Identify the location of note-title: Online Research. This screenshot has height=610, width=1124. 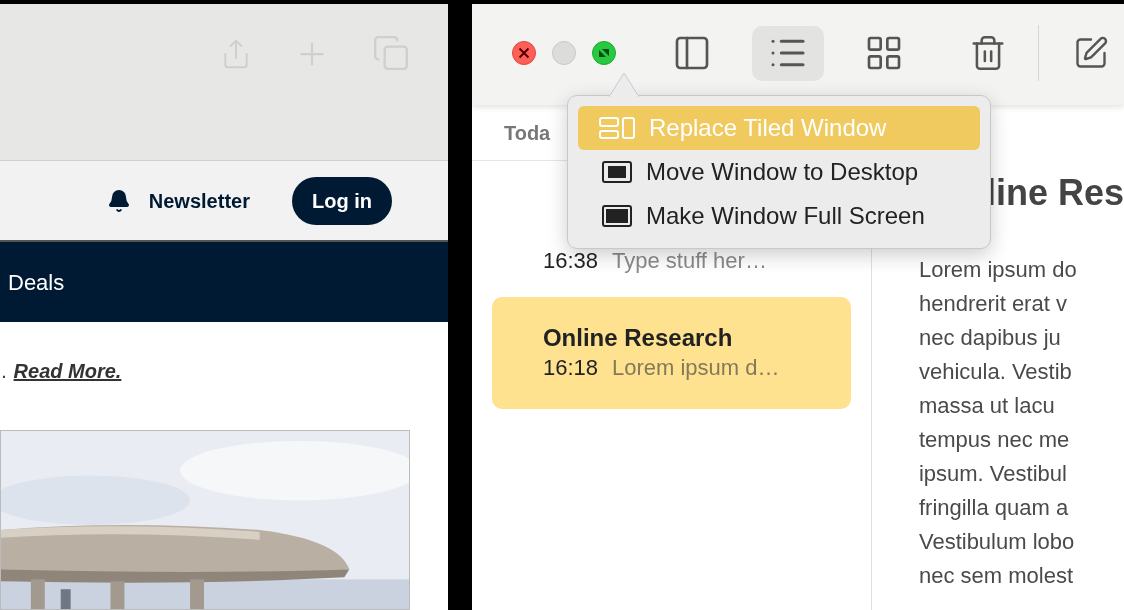
(638, 338).